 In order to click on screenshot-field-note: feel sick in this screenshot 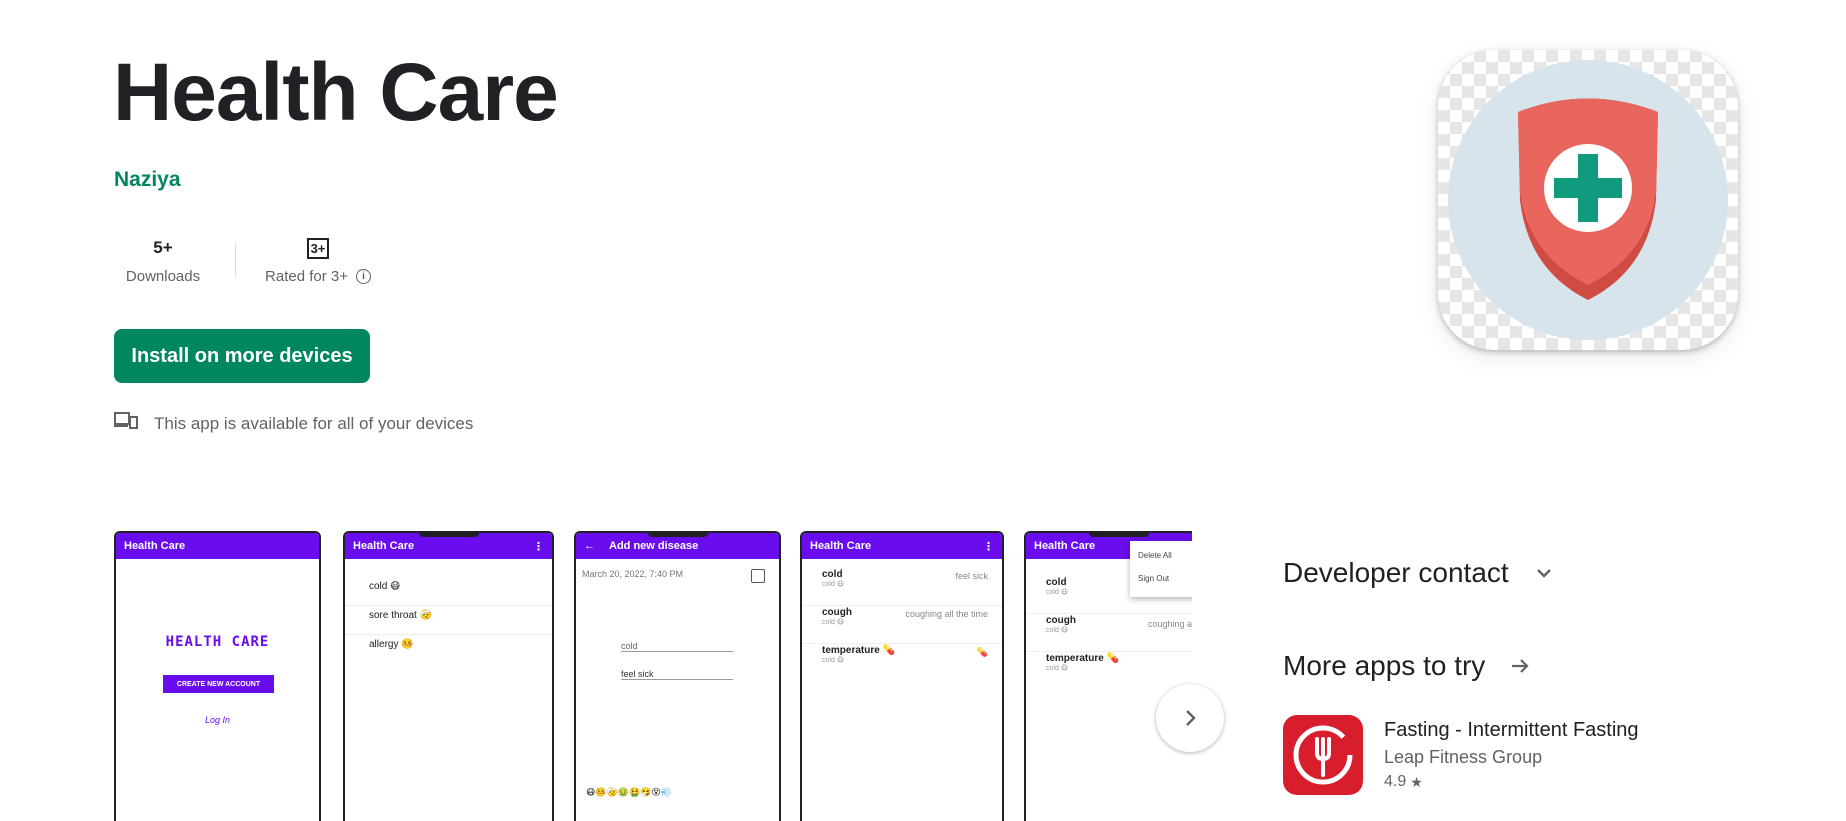, I will do `click(677, 674)`.